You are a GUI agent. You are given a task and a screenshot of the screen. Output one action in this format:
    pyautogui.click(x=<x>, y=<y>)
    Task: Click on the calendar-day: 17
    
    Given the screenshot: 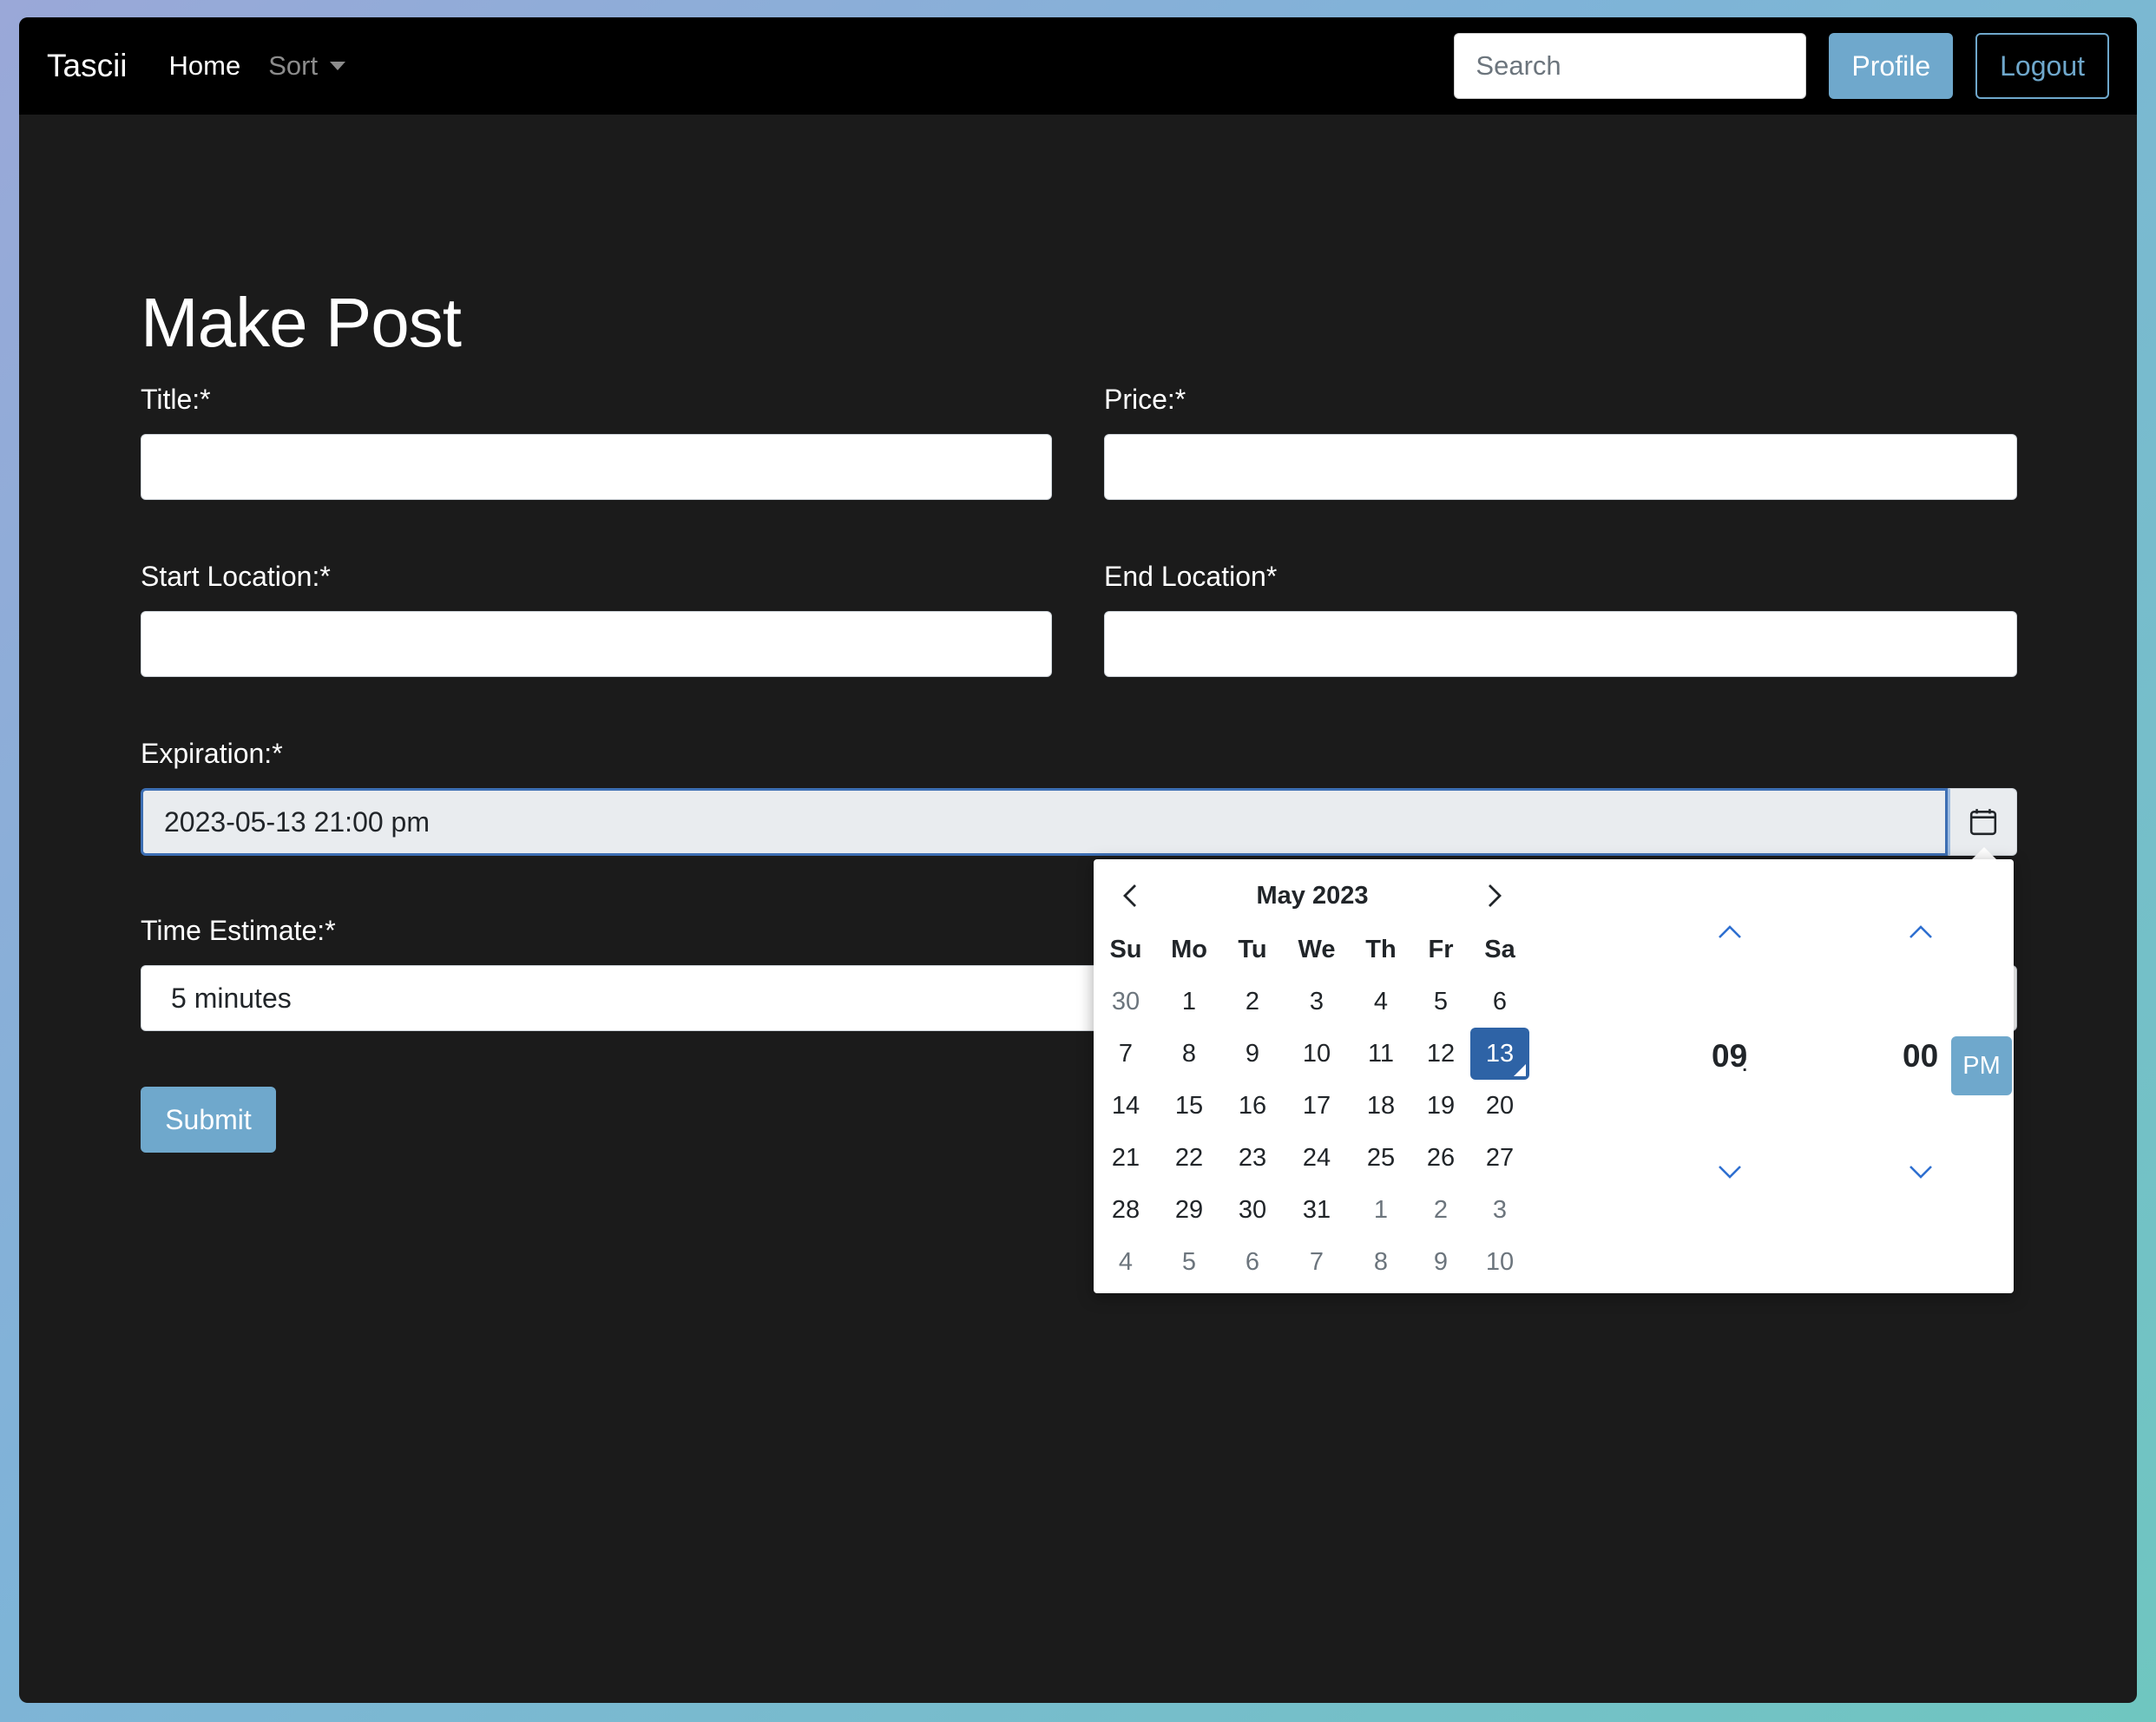 What is the action you would take?
    pyautogui.click(x=1317, y=1106)
    